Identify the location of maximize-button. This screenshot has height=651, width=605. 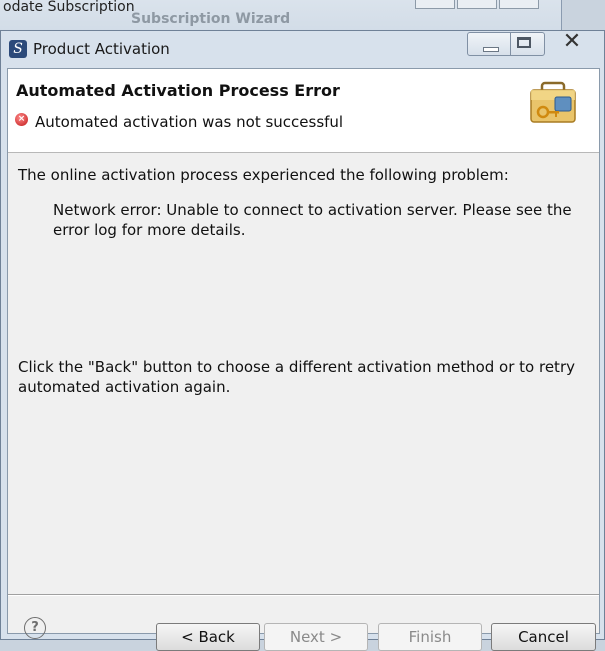
(525, 44).